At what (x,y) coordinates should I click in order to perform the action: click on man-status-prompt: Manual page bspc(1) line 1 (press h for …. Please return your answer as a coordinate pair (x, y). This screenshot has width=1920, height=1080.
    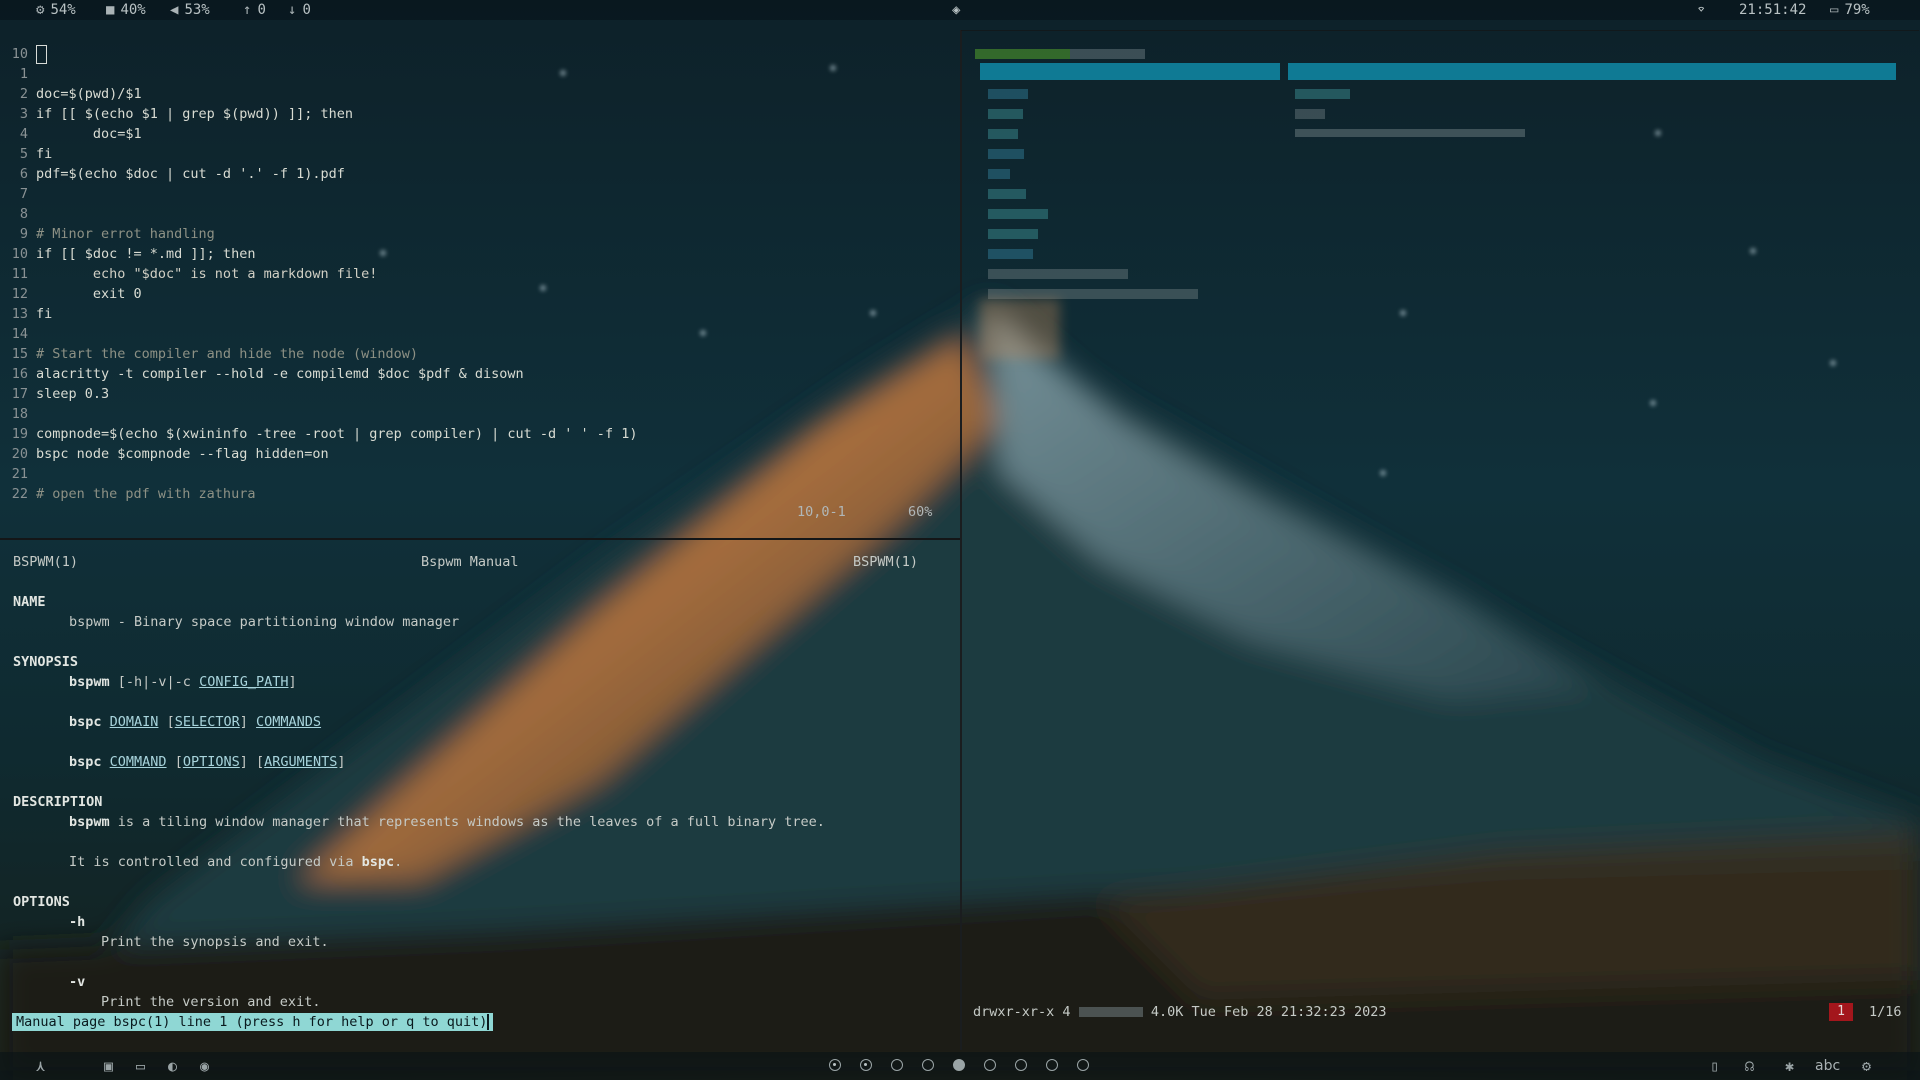
    Looking at the image, I should click on (253, 1022).